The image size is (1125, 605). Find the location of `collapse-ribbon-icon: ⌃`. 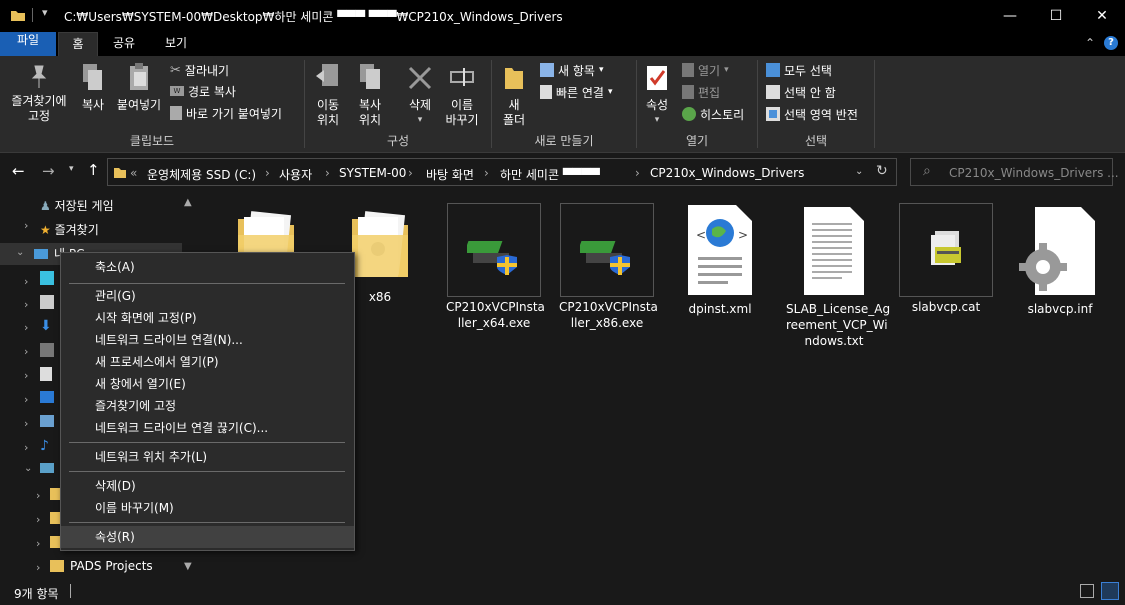

collapse-ribbon-icon: ⌃ is located at coordinates (1090, 43).